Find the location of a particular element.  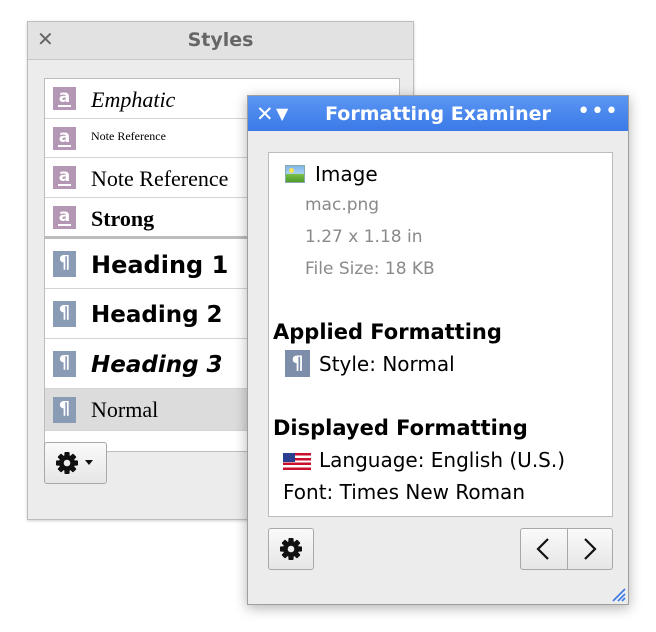

displayed-font: Font: Times New Roman is located at coordinates (404, 492).